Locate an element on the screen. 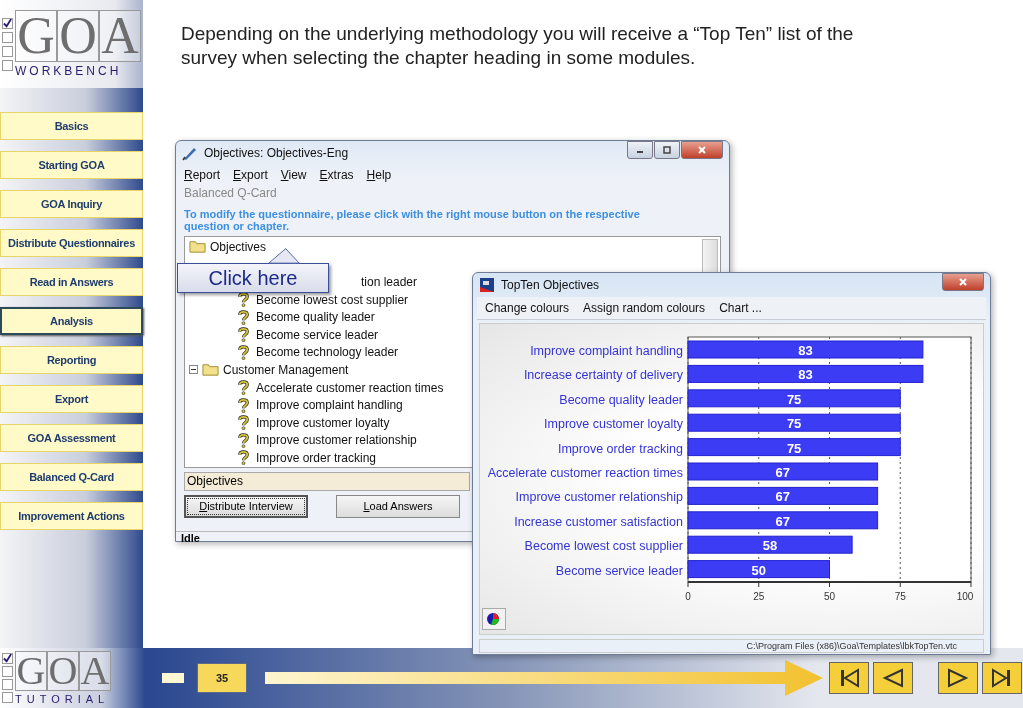 The image size is (1023, 708). tree-item: Improve customer loyalty is located at coordinates (323, 422).